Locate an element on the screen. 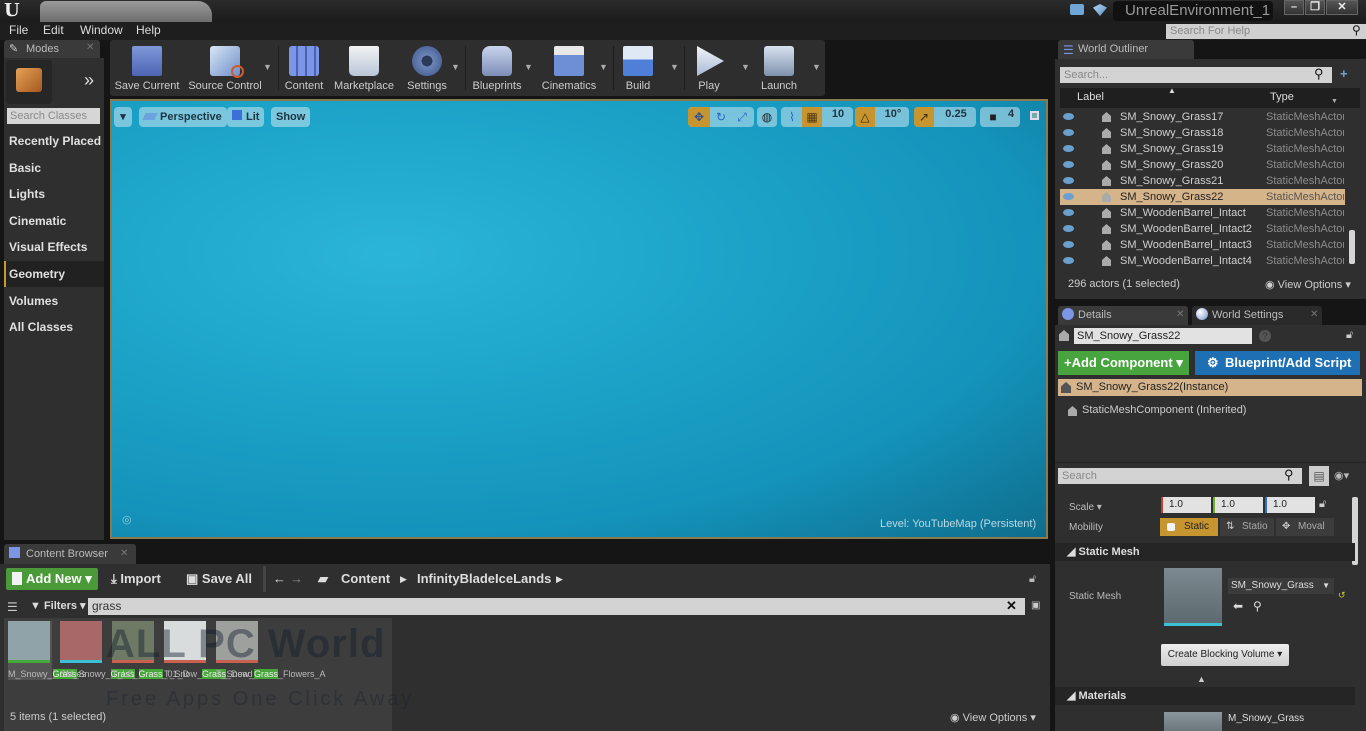 The width and height of the screenshot is (1366, 731). blueprints-dropdown-icon: ▼ is located at coordinates (528, 67).